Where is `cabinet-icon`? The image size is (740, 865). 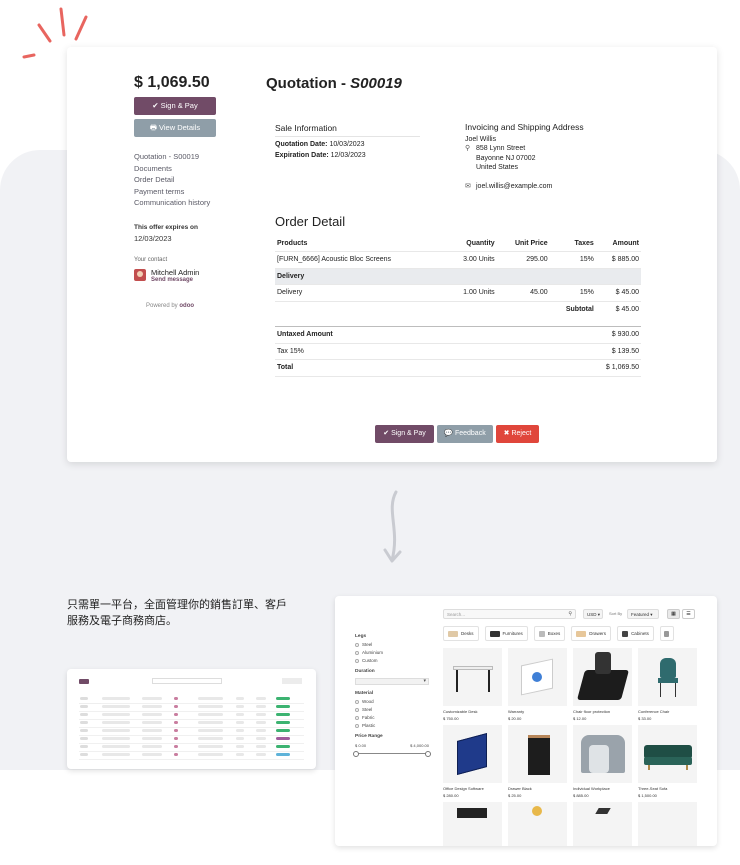 cabinet-icon is located at coordinates (625, 633).